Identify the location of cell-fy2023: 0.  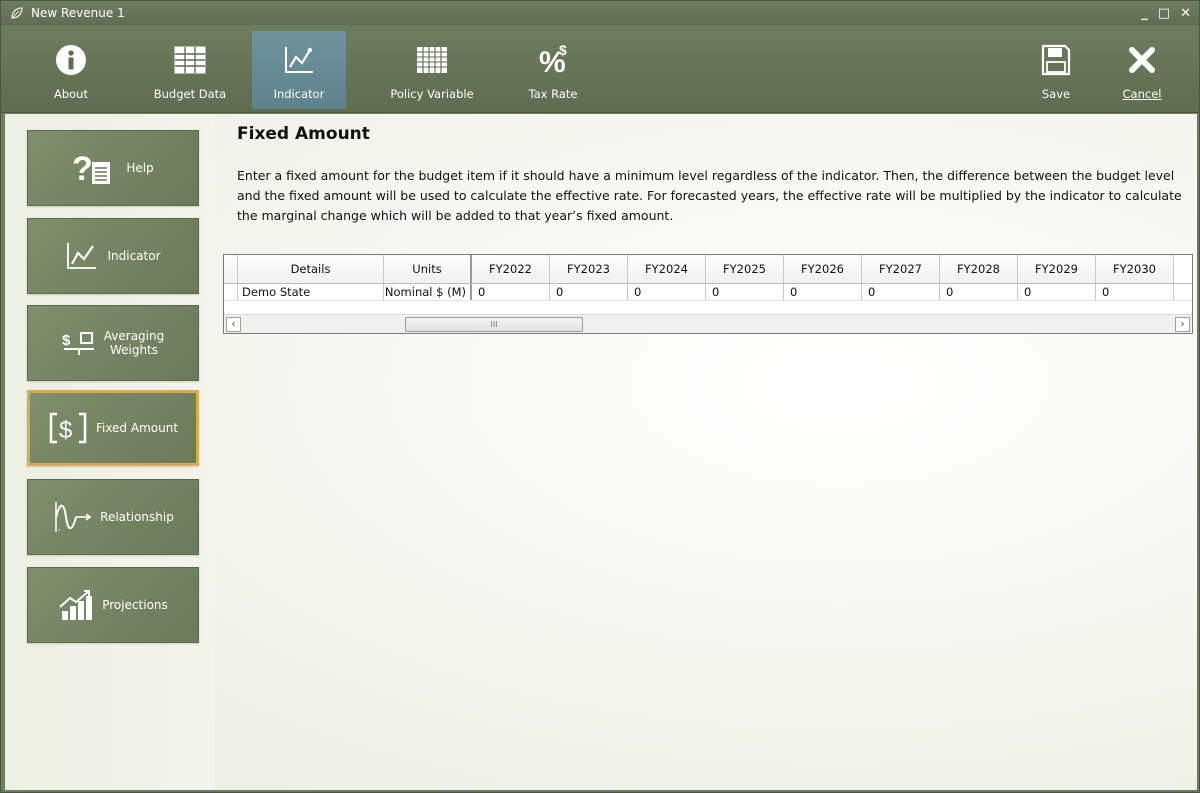
(589, 292).